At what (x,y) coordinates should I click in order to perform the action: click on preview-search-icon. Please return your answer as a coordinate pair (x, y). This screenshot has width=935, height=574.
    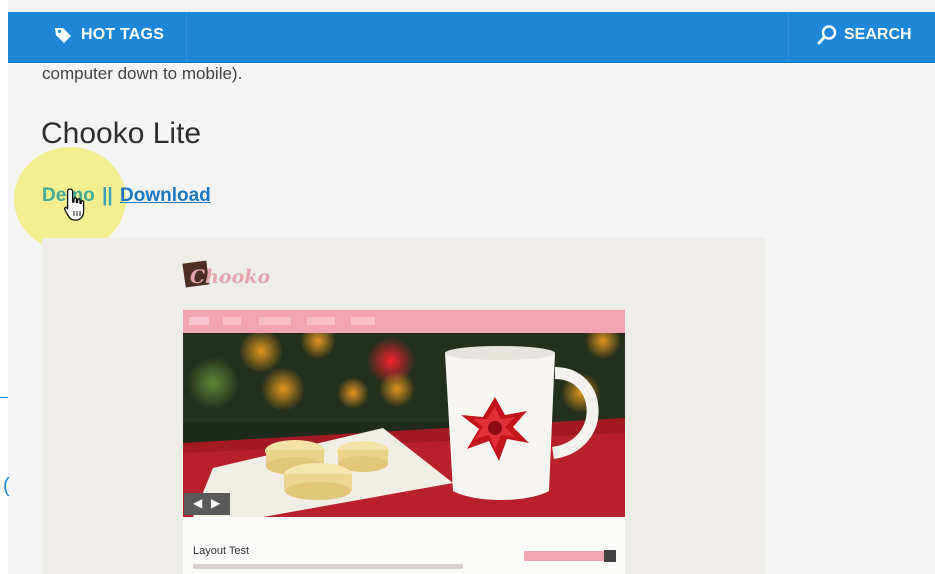
    Looking at the image, I should click on (610, 556).